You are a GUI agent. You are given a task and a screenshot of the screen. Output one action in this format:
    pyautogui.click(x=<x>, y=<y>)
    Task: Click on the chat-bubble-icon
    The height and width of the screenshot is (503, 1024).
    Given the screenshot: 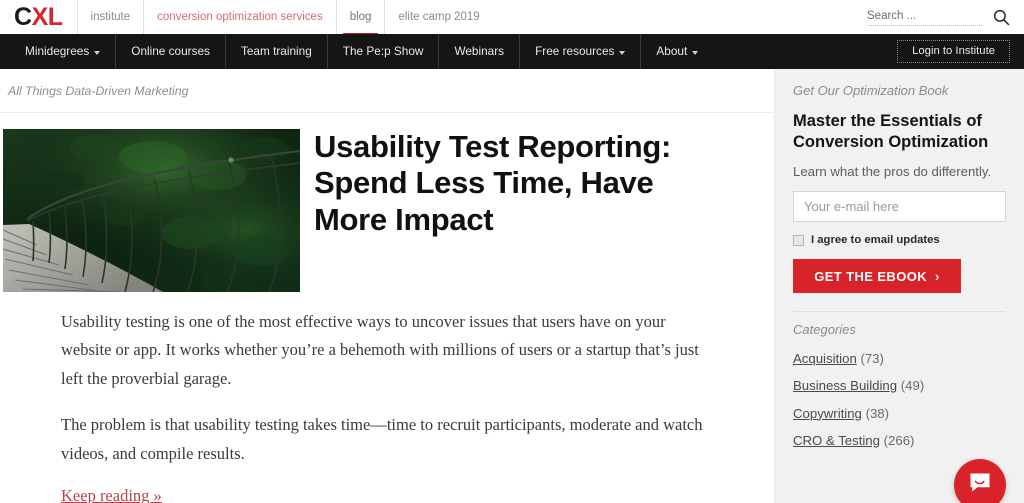 What is the action you would take?
    pyautogui.click(x=980, y=485)
    